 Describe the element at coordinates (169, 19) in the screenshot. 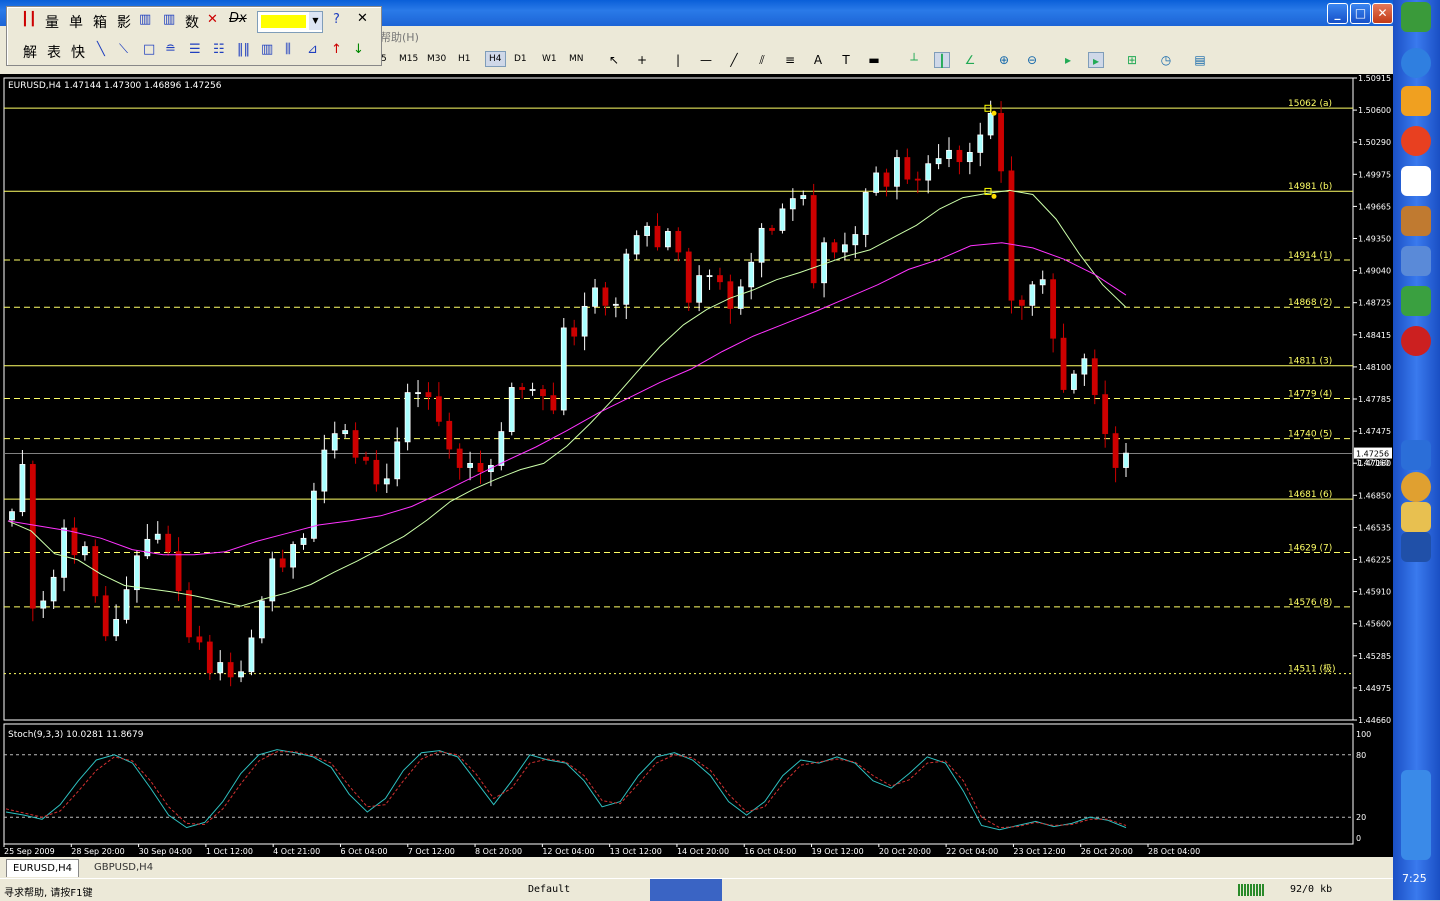

I see `histogram-icon: ▥` at that location.